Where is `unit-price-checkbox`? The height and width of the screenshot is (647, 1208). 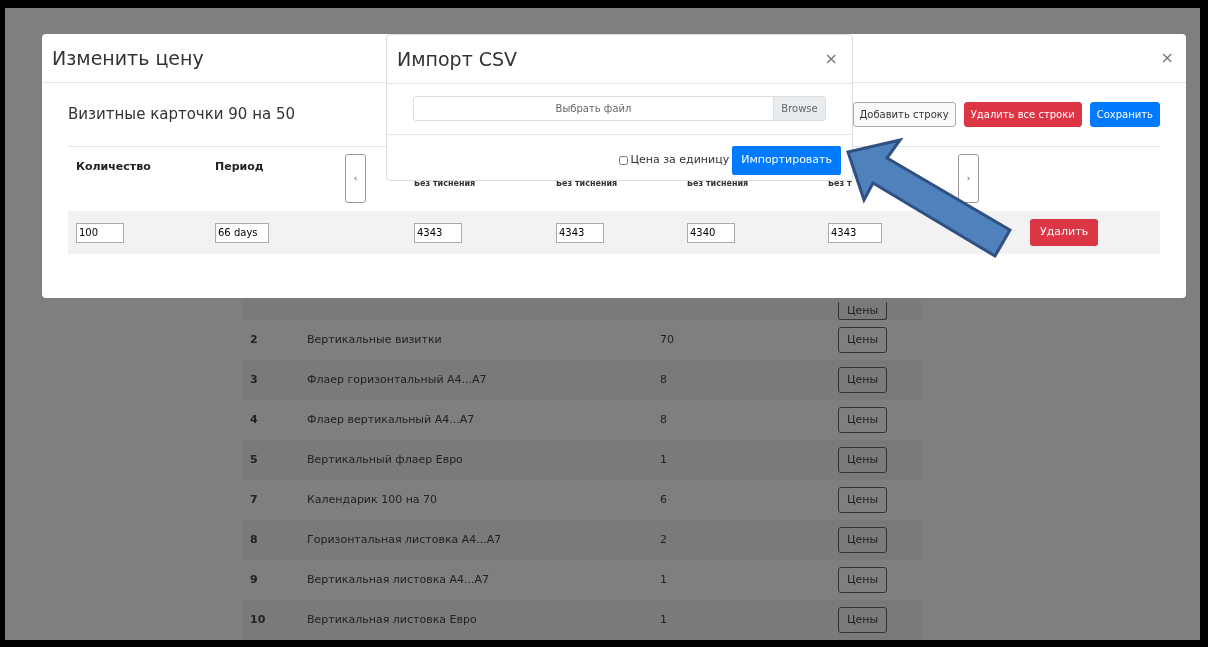 unit-price-checkbox is located at coordinates (624, 160).